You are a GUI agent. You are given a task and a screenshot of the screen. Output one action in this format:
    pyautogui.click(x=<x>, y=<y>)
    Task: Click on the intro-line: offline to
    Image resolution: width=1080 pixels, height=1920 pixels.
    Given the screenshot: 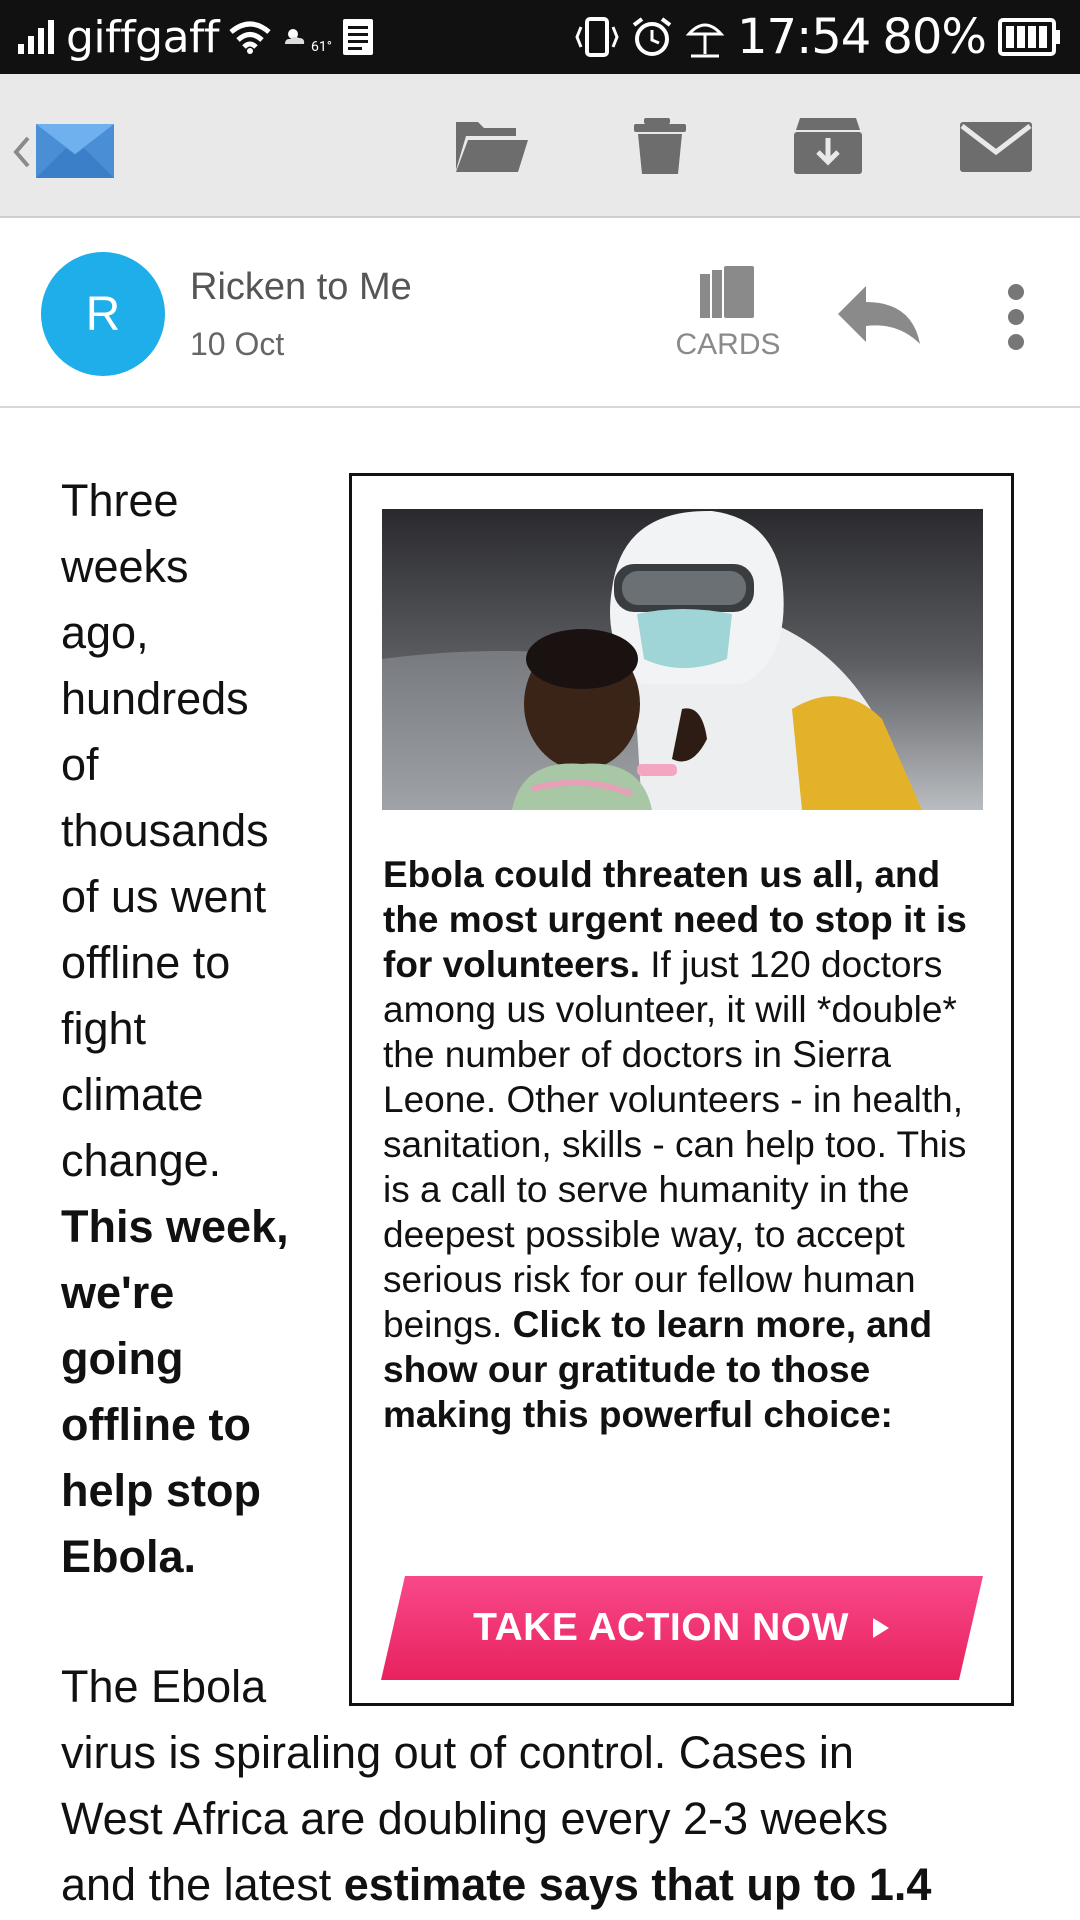 What is the action you would take?
    pyautogui.click(x=146, y=962)
    